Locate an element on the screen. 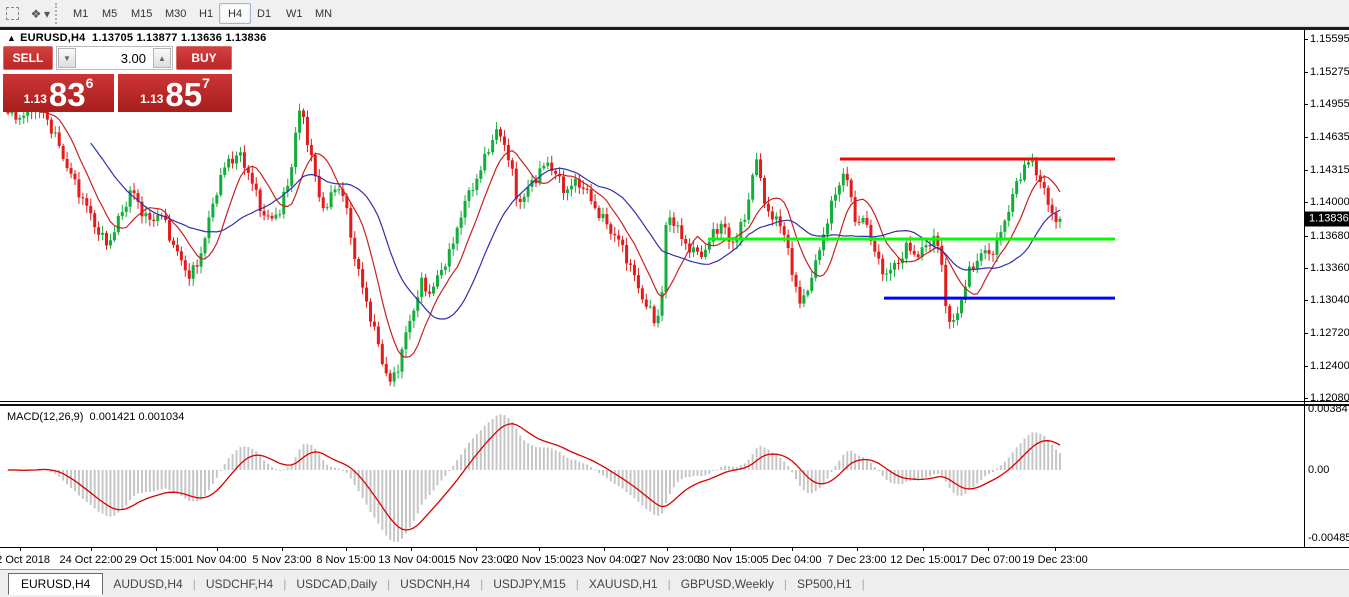 The height and width of the screenshot is (597, 1349). price-tick-label: 1.15595 is located at coordinates (1326, 39).